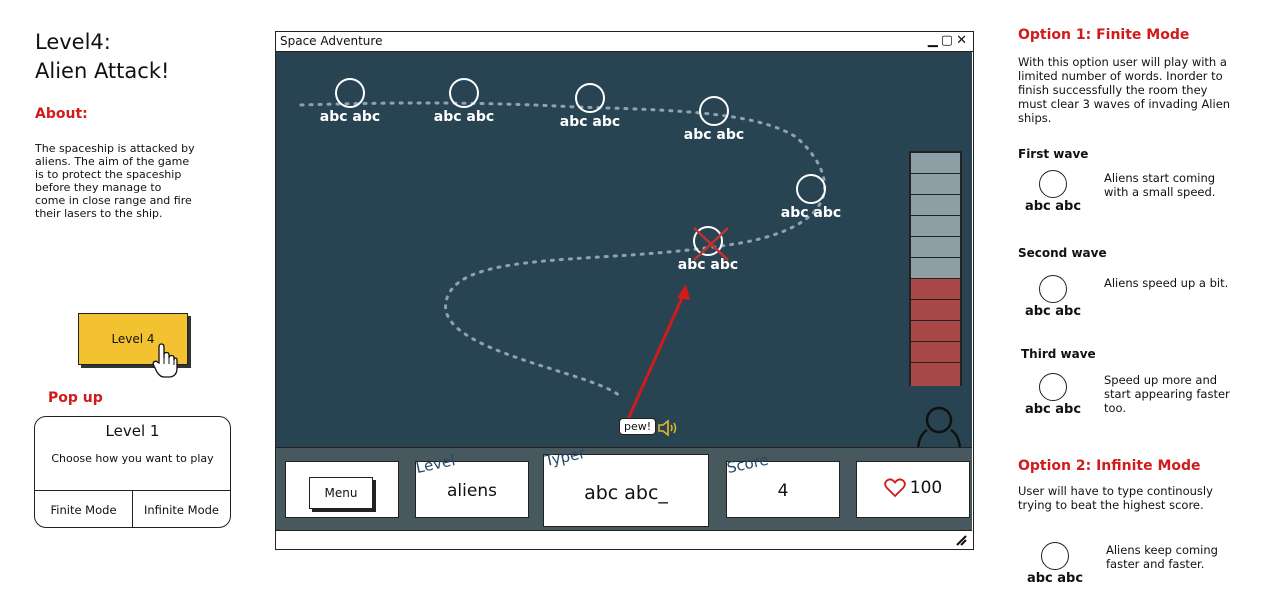 The width and height of the screenshot is (1261, 616). Describe the element at coordinates (1162, 557) in the screenshot. I see `infinite-text: Aliens keep coming faster and faster.` at that location.